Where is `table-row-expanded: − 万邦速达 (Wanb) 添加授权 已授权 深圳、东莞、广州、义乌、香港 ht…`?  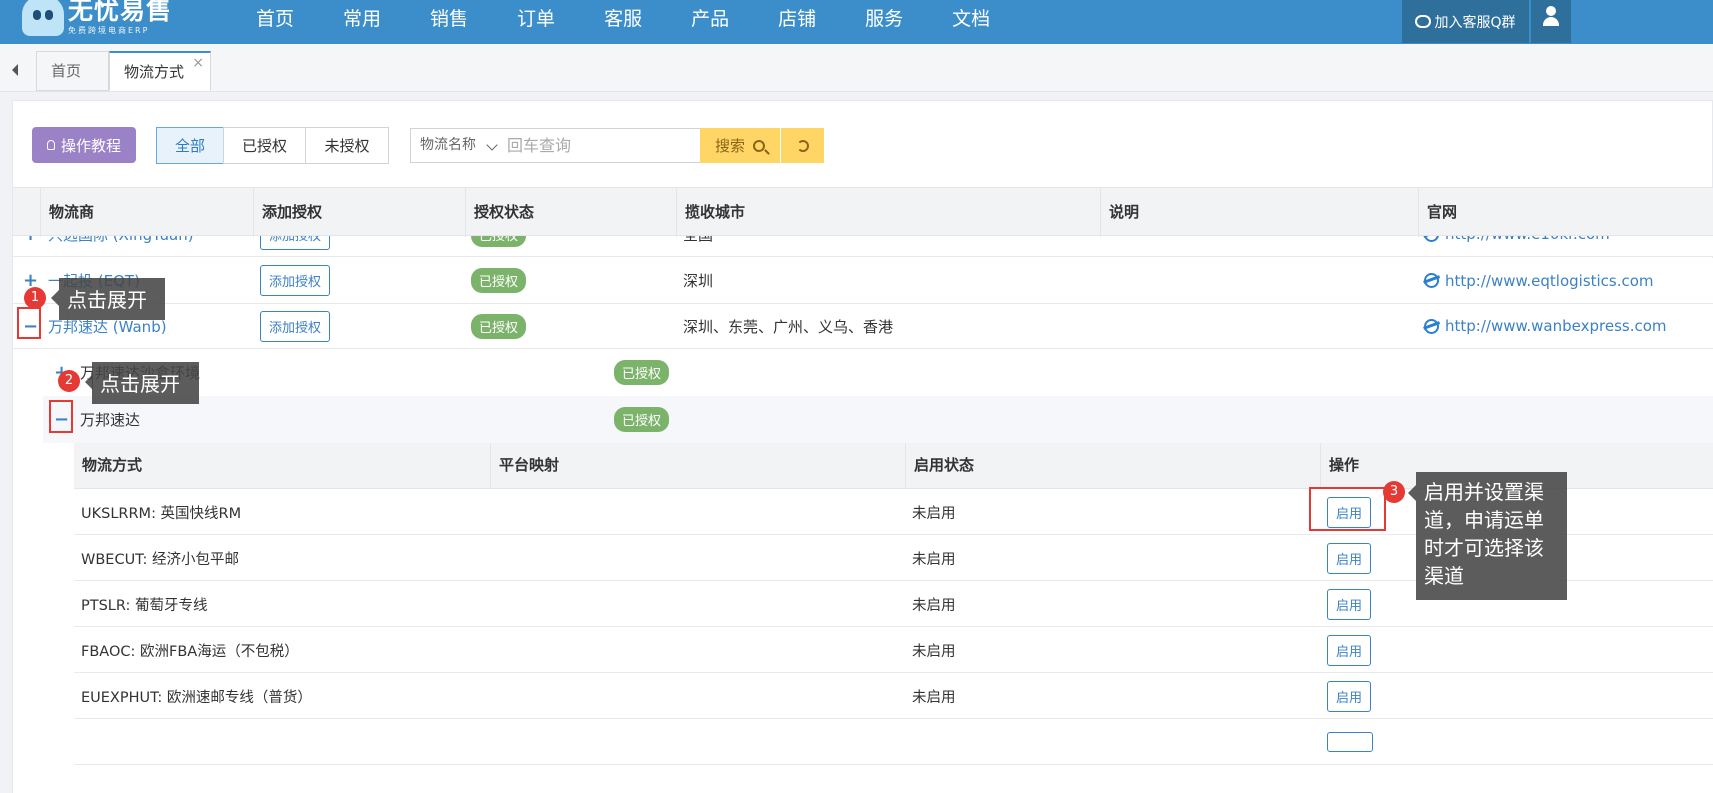 table-row-expanded: − 万邦速达 (Wanb) 添加授权 已授权 深圳、东莞、广州、义乌、香港 ht… is located at coordinates (863, 326).